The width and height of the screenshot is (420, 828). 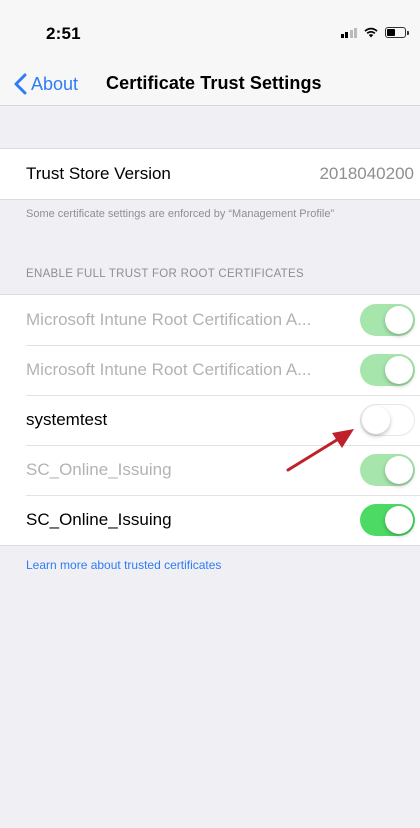 I want to click on navigation-bar: About Certificate Trust Settings, so click(x=210, y=84).